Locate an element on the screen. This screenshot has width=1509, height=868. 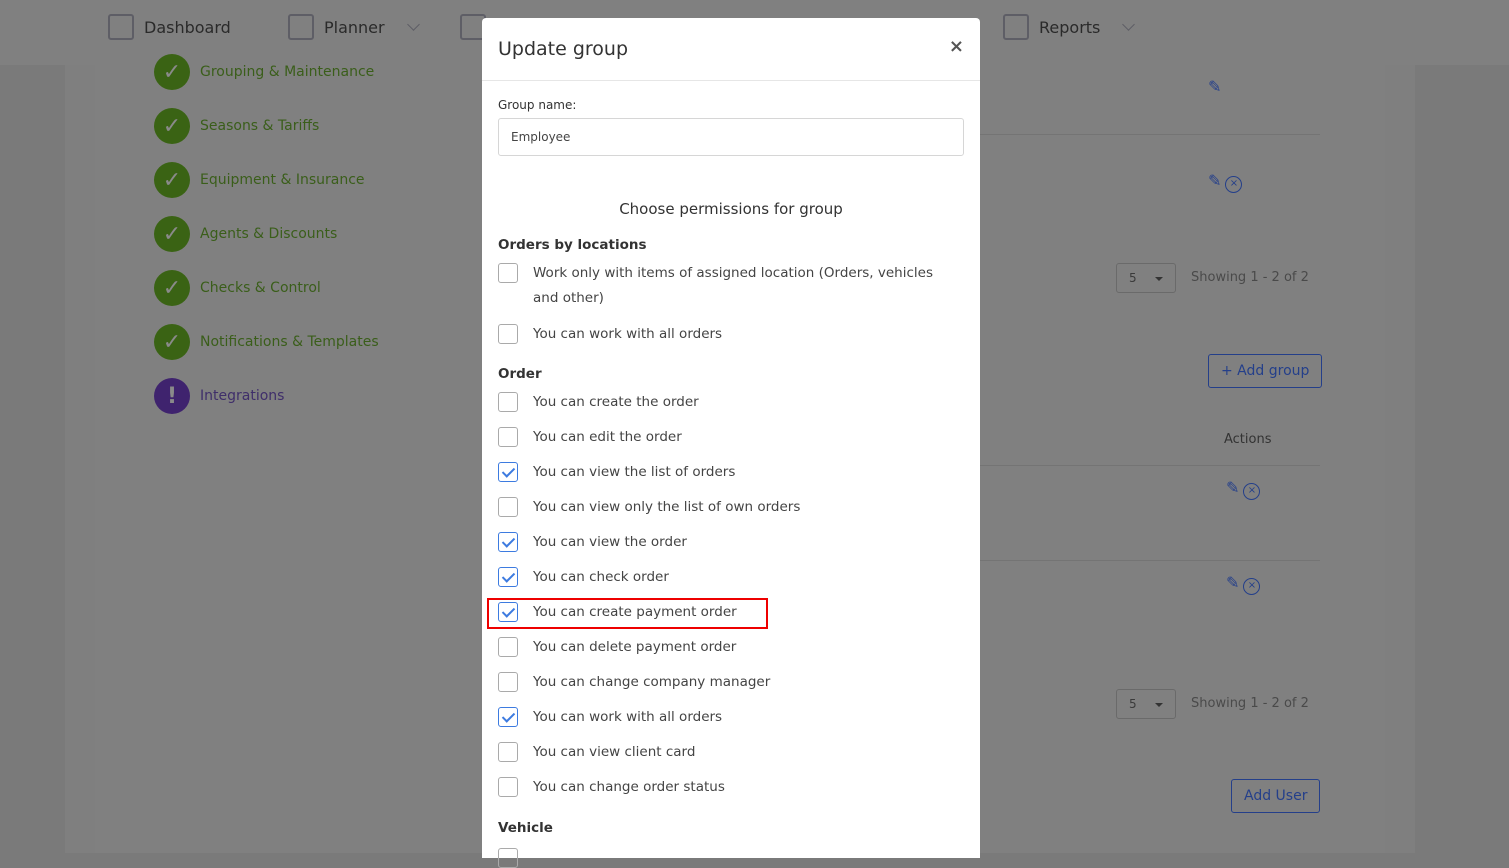
planner-icon is located at coordinates (301, 27).